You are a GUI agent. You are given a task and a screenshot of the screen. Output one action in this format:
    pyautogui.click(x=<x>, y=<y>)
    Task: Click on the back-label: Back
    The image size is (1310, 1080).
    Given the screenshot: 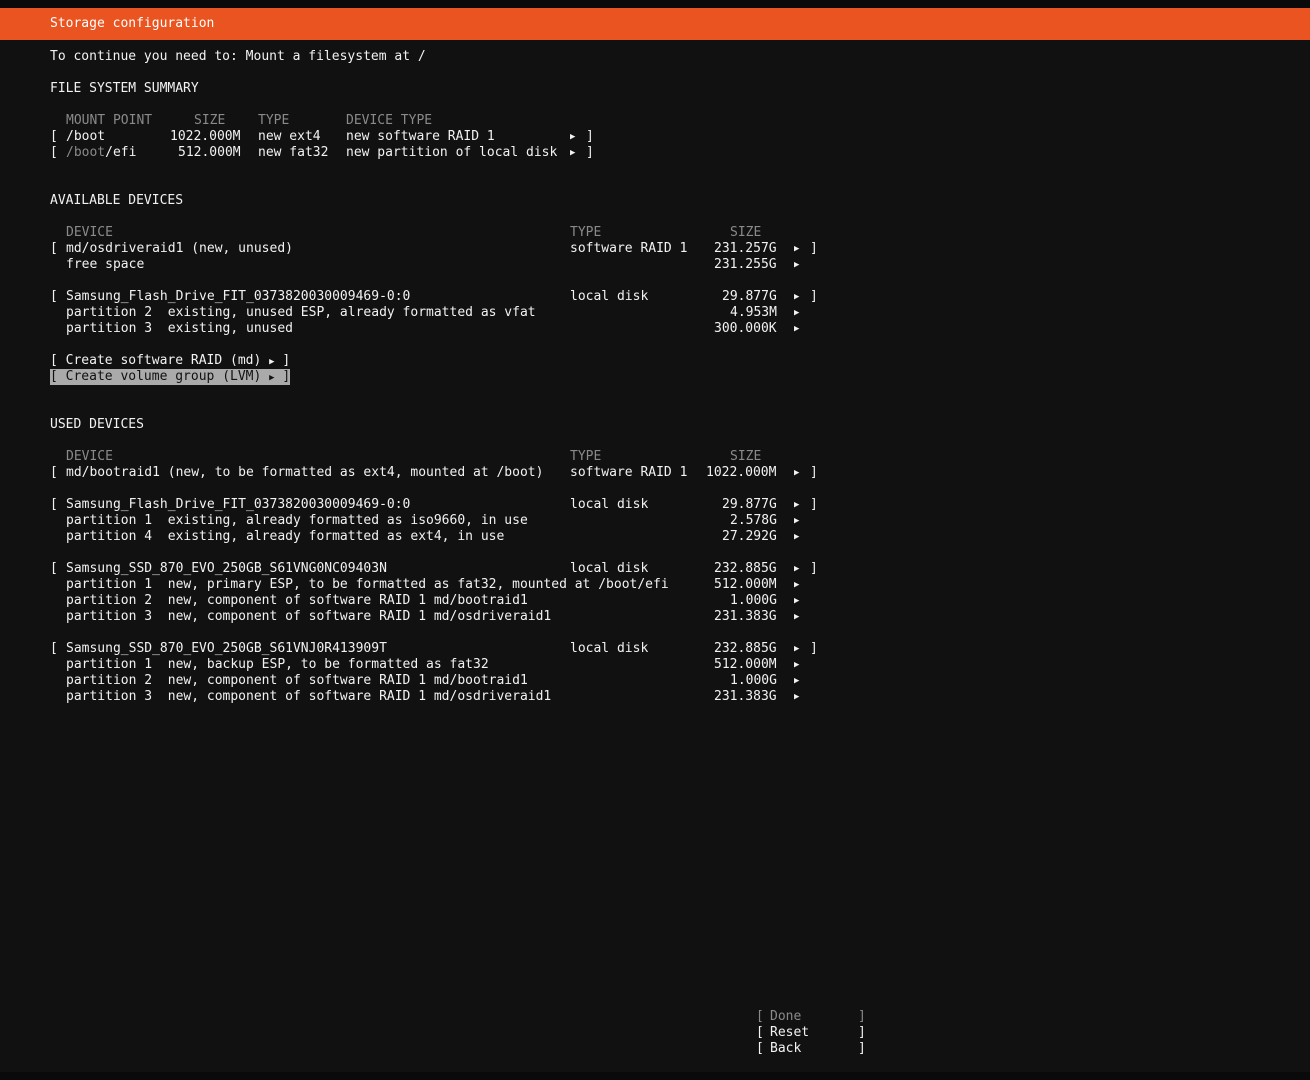 What is the action you would take?
    pyautogui.click(x=786, y=1048)
    